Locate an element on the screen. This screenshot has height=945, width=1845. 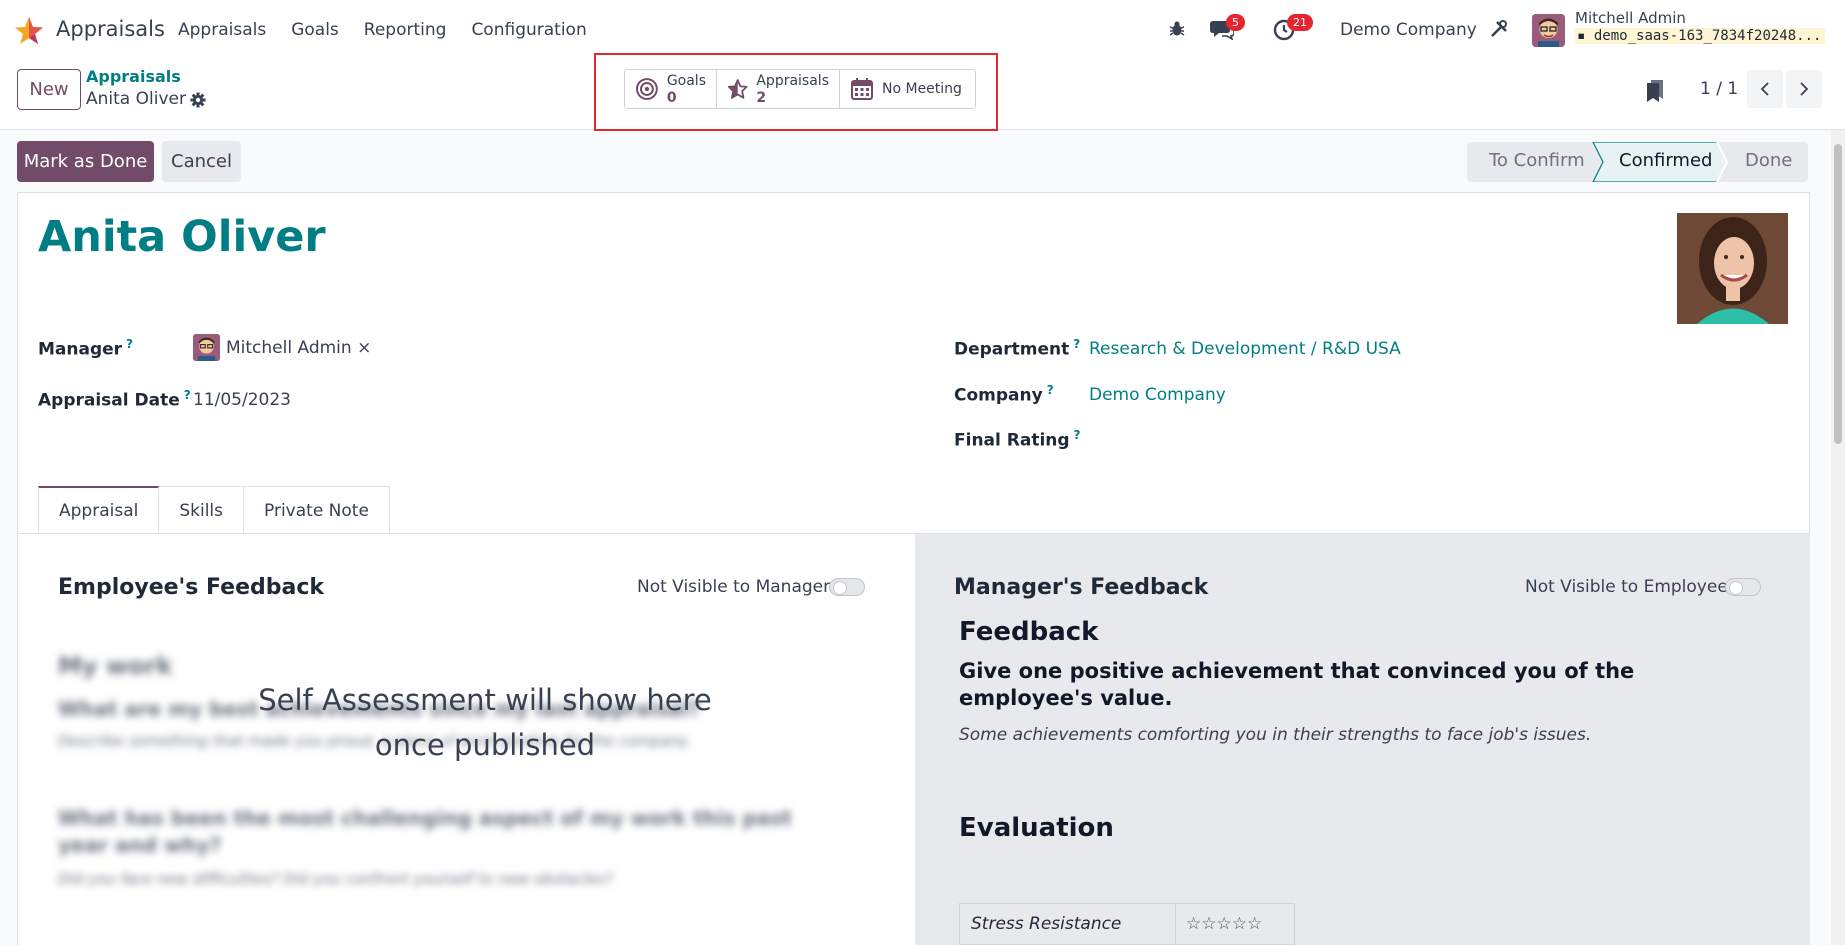
manager-label: Manager? is located at coordinates (85, 348).